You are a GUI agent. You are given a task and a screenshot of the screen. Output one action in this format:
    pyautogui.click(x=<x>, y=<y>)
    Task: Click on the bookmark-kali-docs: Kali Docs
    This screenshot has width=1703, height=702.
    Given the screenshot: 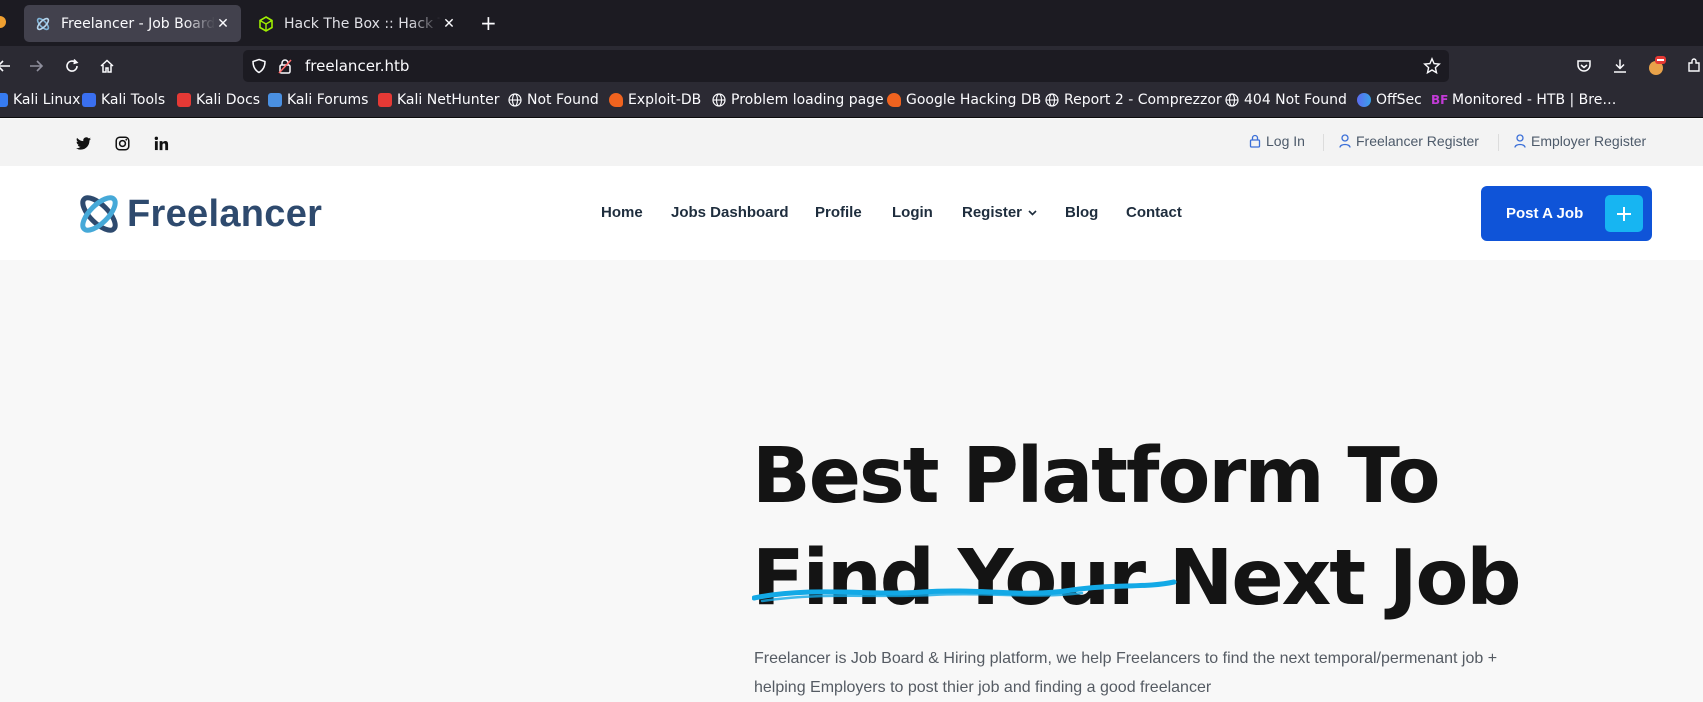 What is the action you would take?
    pyautogui.click(x=218, y=100)
    